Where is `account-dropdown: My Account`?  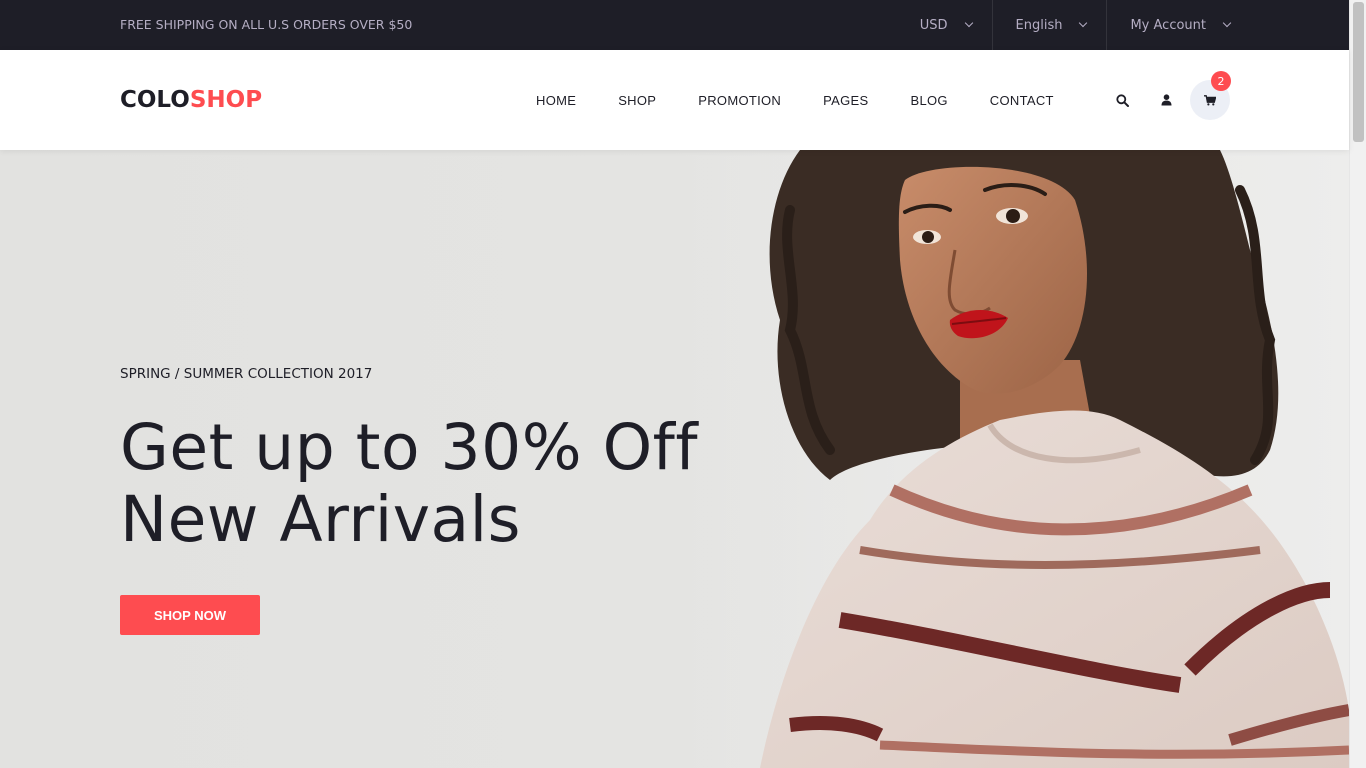 account-dropdown: My Account is located at coordinates (1169, 25).